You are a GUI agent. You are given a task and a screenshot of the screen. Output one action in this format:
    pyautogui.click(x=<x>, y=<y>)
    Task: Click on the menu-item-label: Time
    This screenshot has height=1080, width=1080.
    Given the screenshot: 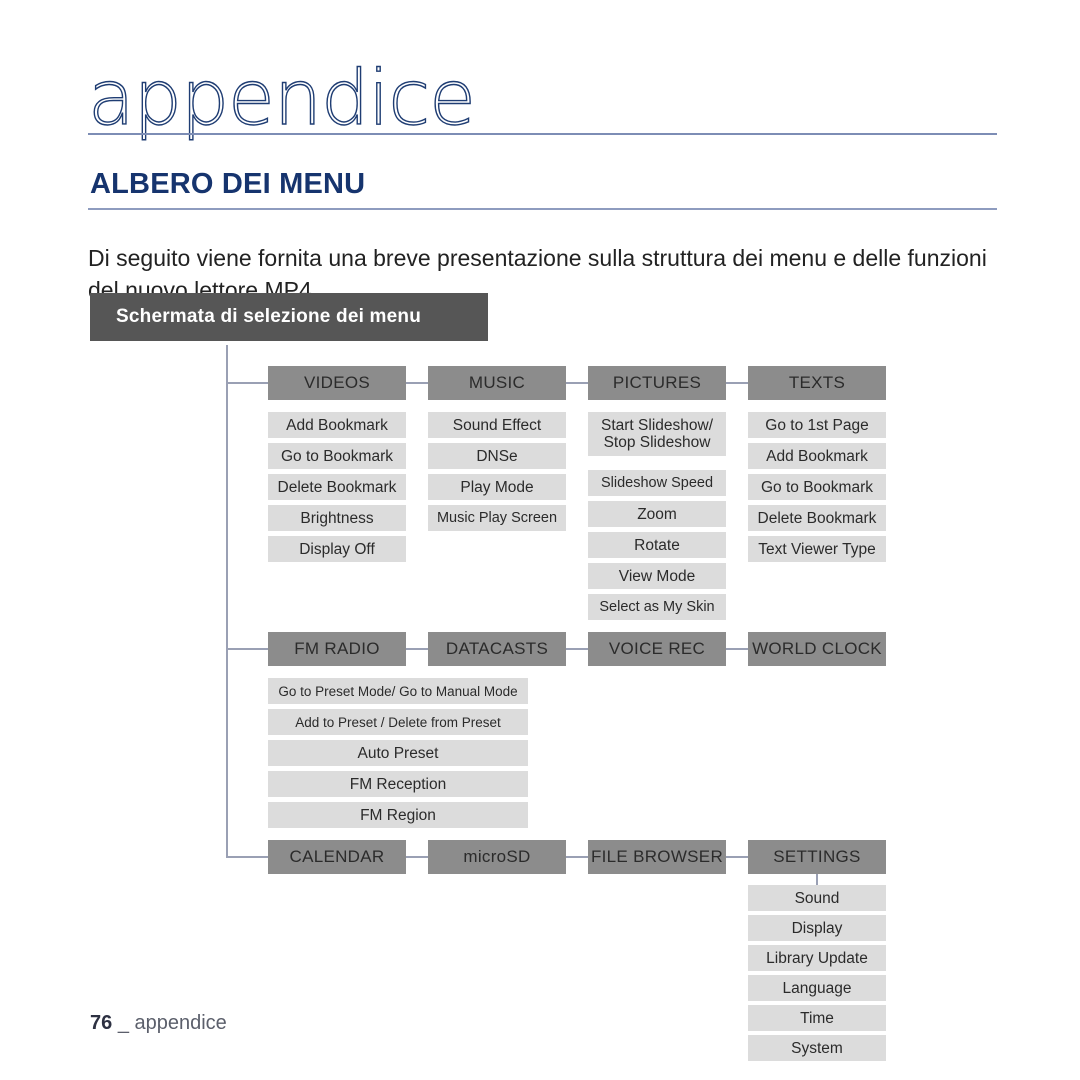 What is the action you would take?
    pyautogui.click(x=817, y=1018)
    